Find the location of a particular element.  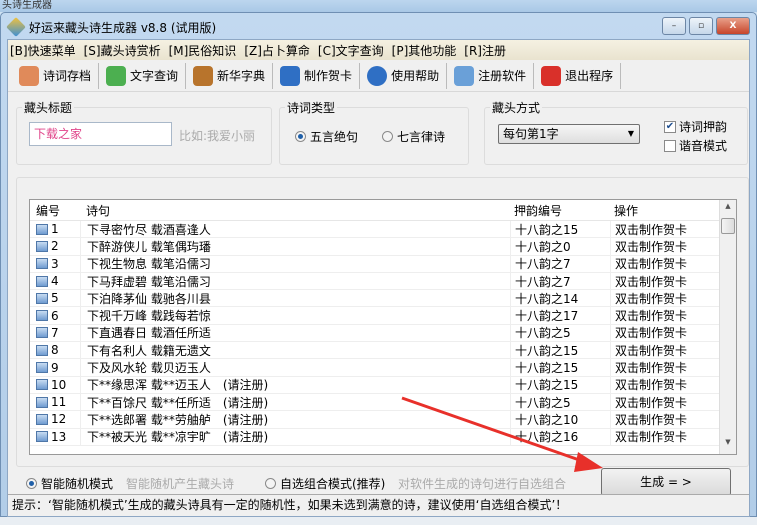

annotation-arrow is located at coordinates (502, 434).